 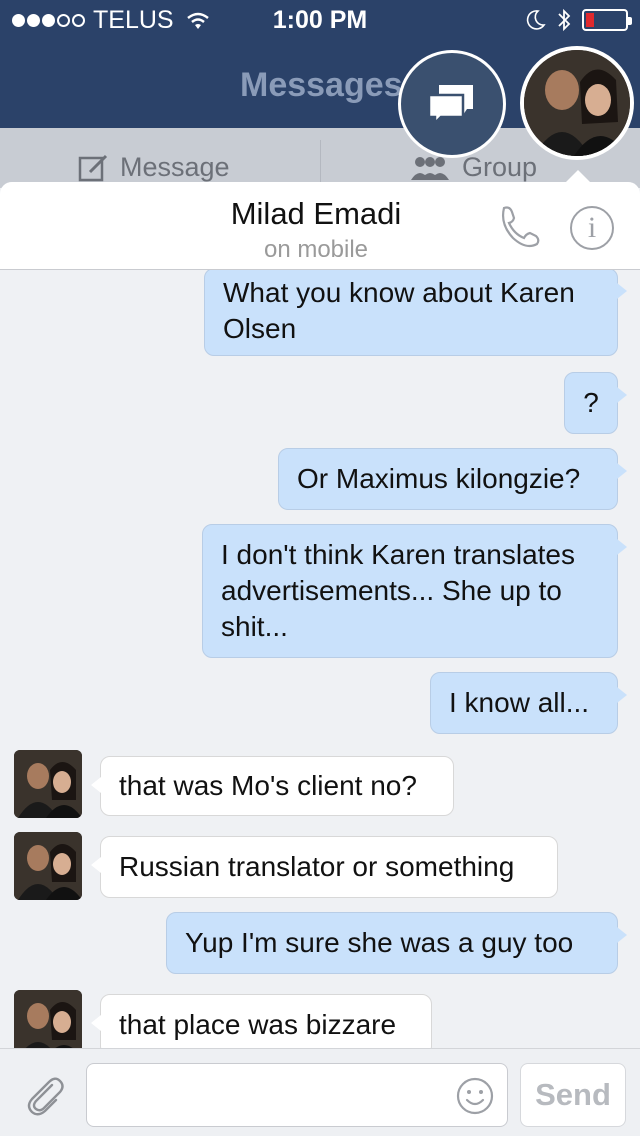 What do you see at coordinates (452, 479) in the screenshot?
I see `message-bubble-outgoing: Or Maximus kilongzie?` at bounding box center [452, 479].